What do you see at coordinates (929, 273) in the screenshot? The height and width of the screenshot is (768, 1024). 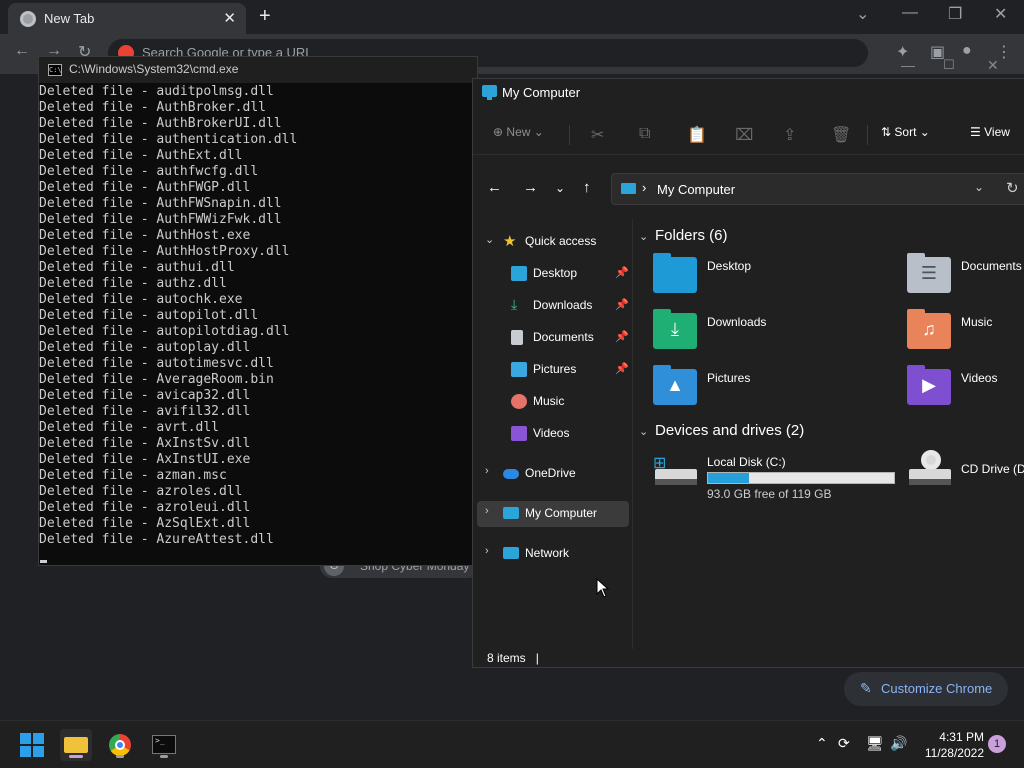 I see `documents-folder-icon: ☰` at bounding box center [929, 273].